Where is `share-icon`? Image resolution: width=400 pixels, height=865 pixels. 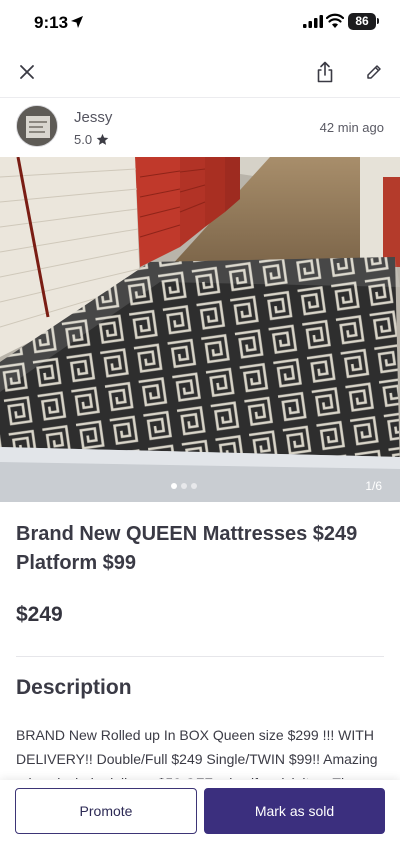
share-icon is located at coordinates (325, 72).